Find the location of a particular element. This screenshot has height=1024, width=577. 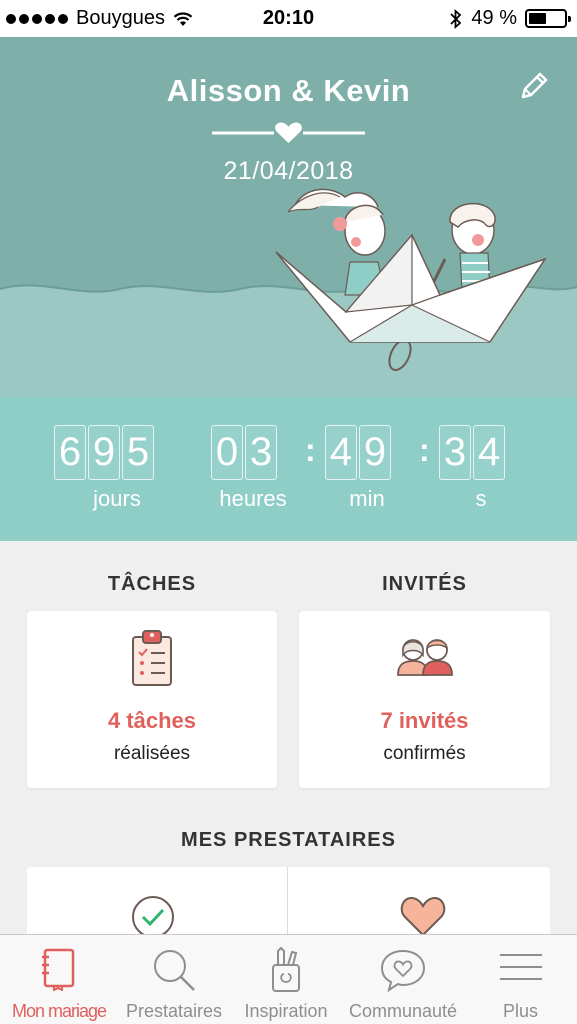

tab-mon-mariage: Mon mariage is located at coordinates (59, 979).